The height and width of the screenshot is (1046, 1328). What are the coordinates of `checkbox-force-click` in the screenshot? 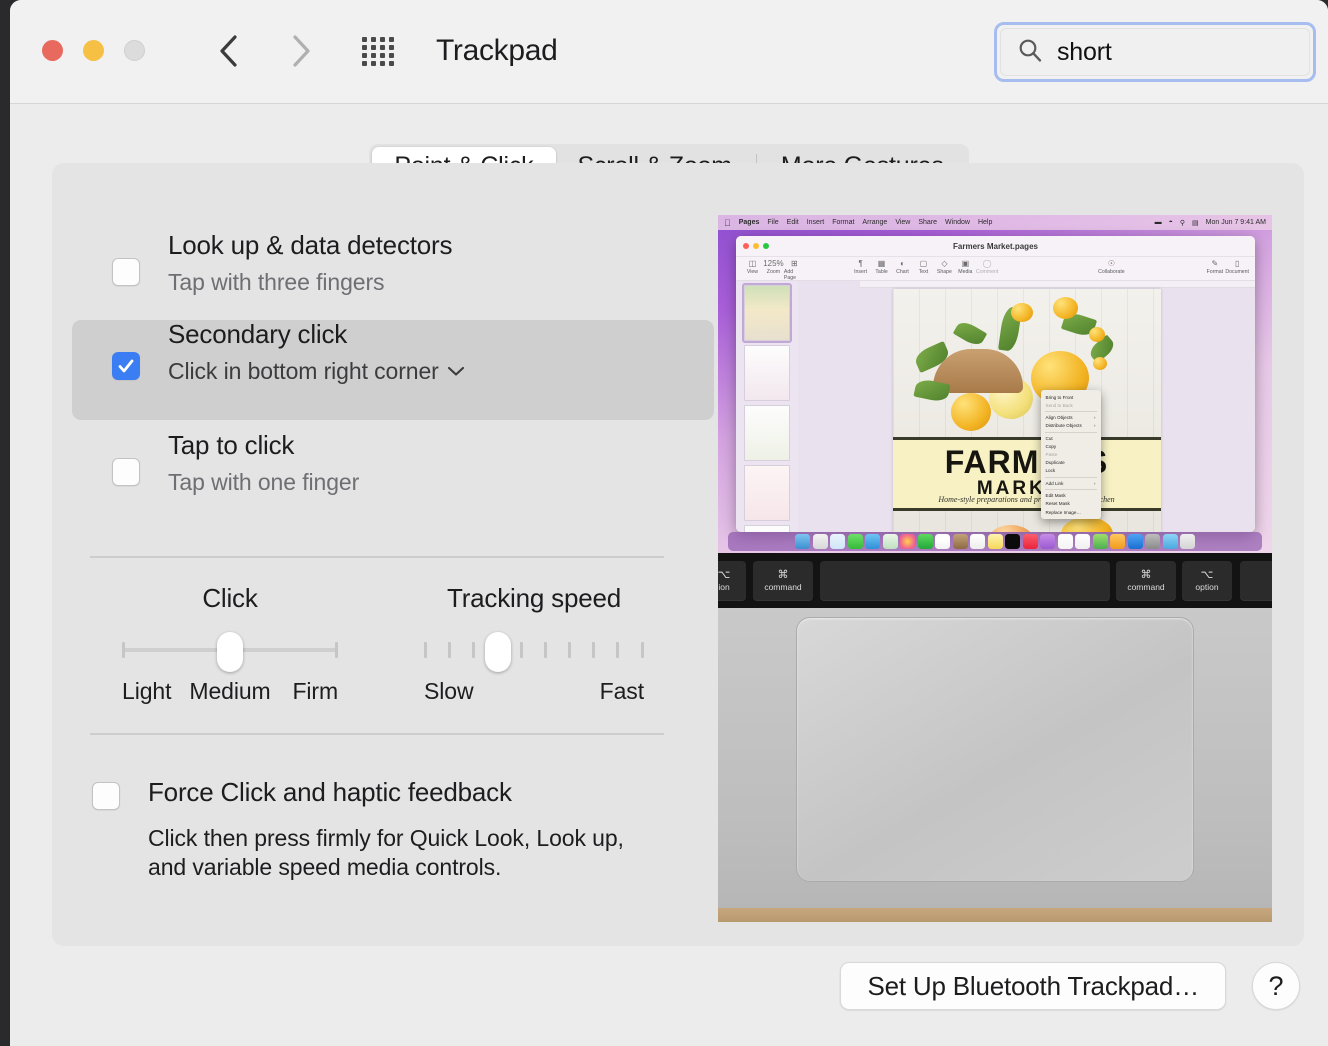 It's located at (106, 796).